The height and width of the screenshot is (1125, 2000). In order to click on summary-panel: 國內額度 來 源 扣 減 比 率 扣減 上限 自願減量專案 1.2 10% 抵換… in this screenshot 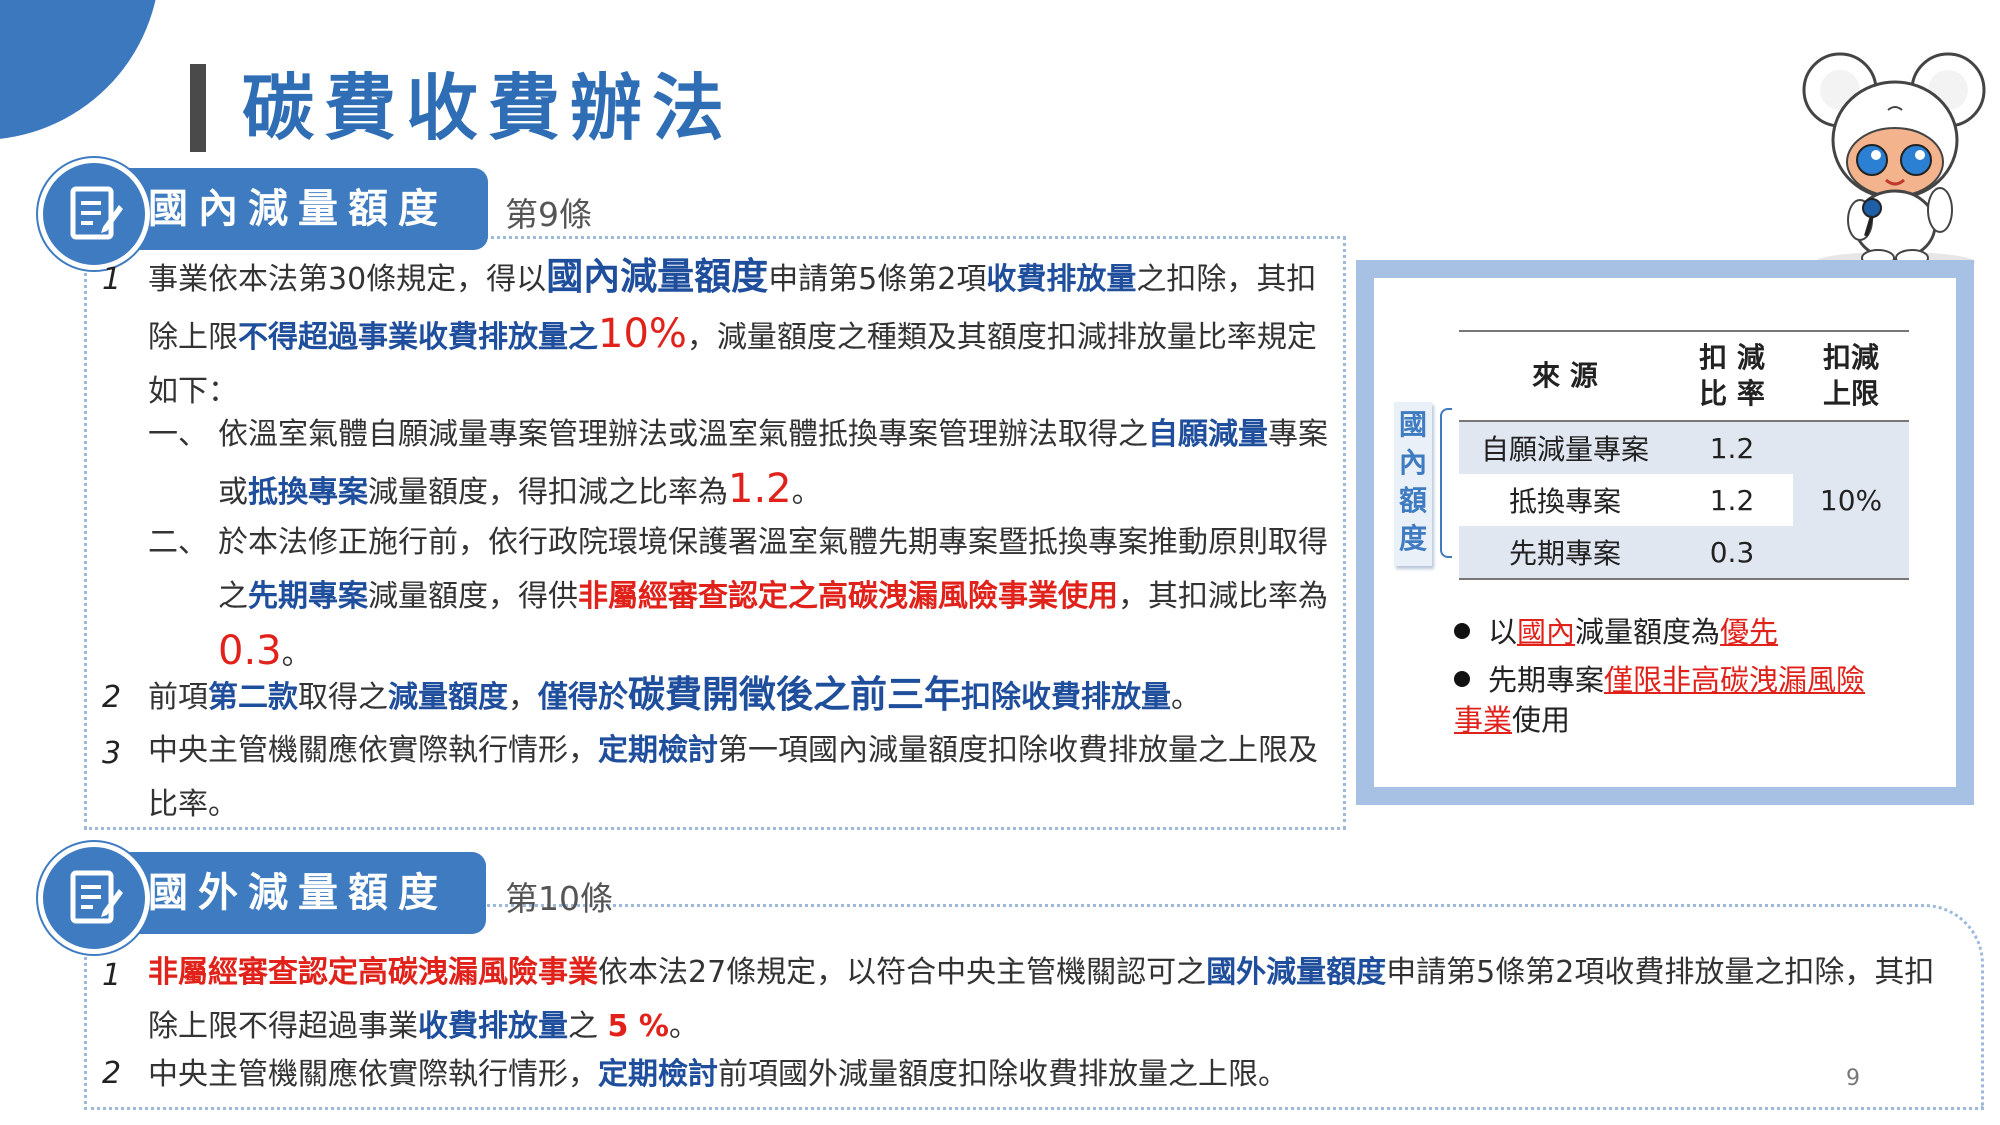, I will do `click(1665, 532)`.